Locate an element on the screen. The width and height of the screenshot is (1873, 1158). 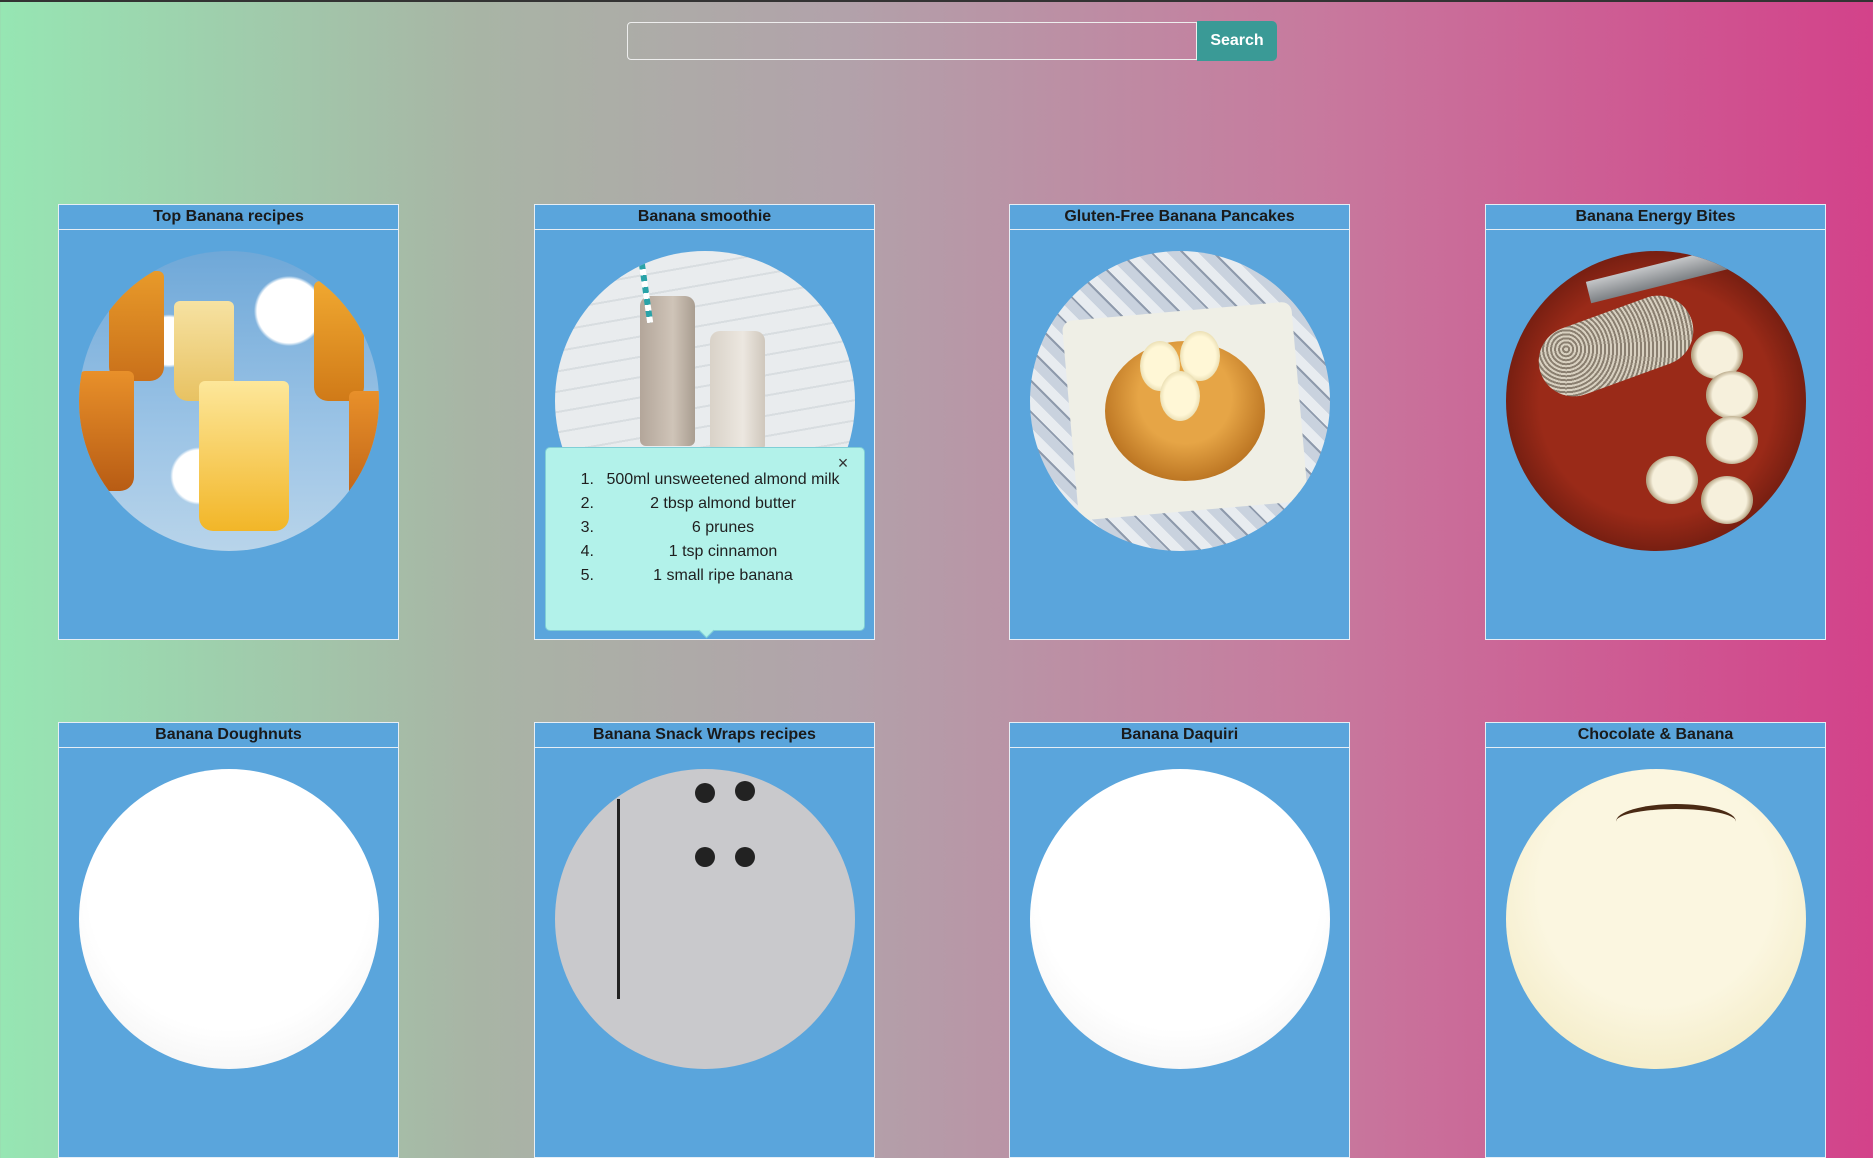
close-icon: × is located at coordinates (843, 463).